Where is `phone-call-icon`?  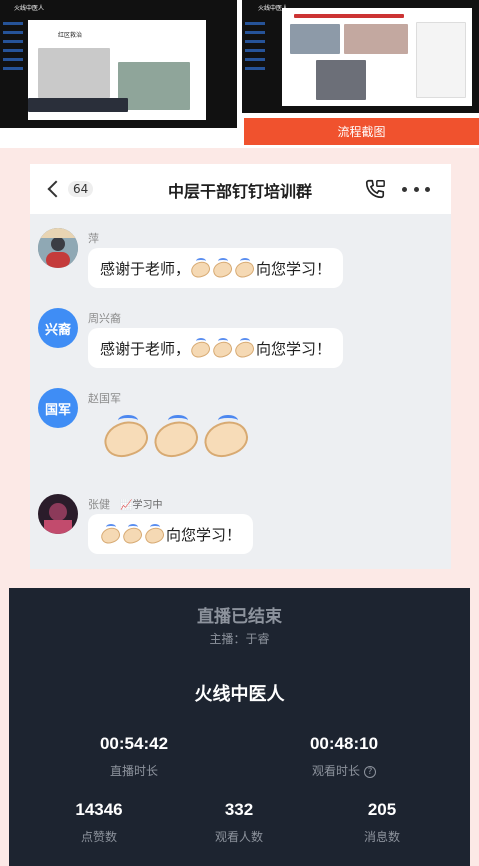
phone-call-icon is located at coordinates (375, 189).